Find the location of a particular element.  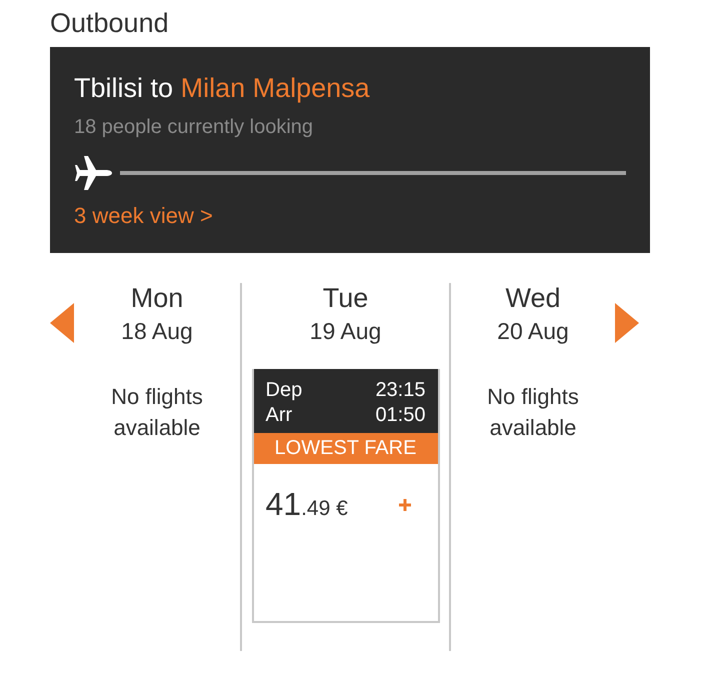

lowest-fare-badge: LOWEST FARE is located at coordinates (346, 448).